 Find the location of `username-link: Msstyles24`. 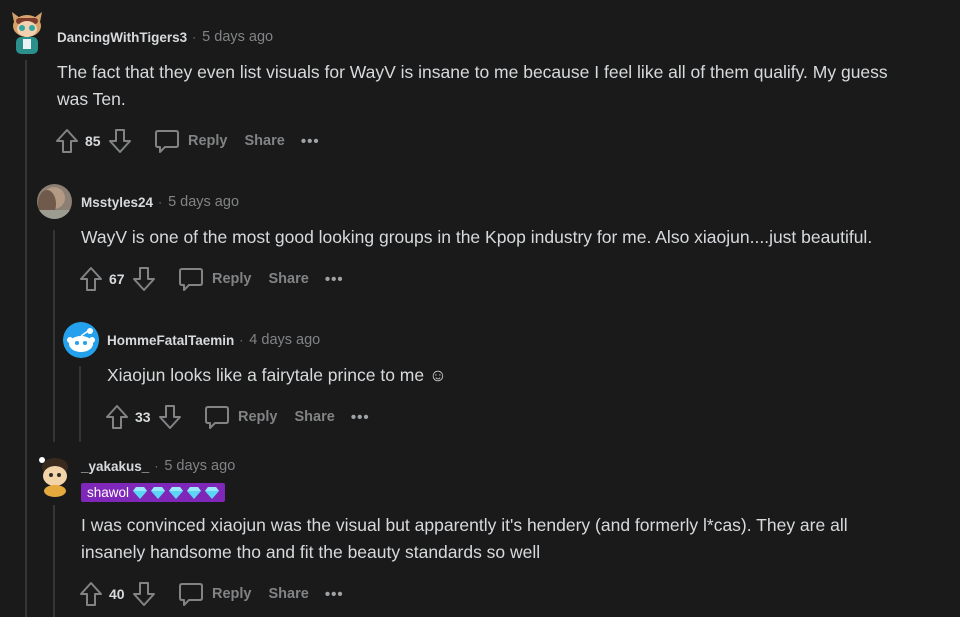

username-link: Msstyles24 is located at coordinates (117, 202).